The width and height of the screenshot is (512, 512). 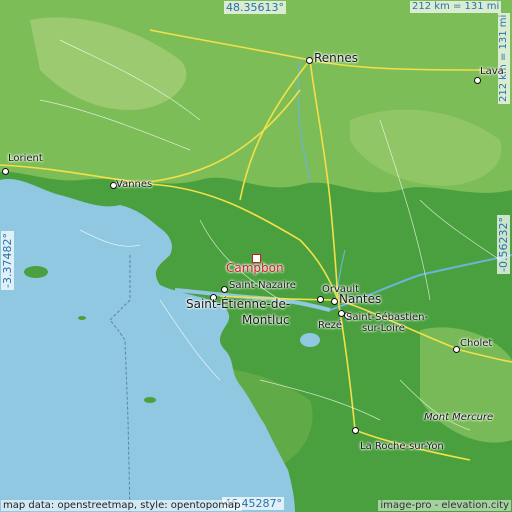 I want to click on orvault-dot, so click(x=320, y=299).